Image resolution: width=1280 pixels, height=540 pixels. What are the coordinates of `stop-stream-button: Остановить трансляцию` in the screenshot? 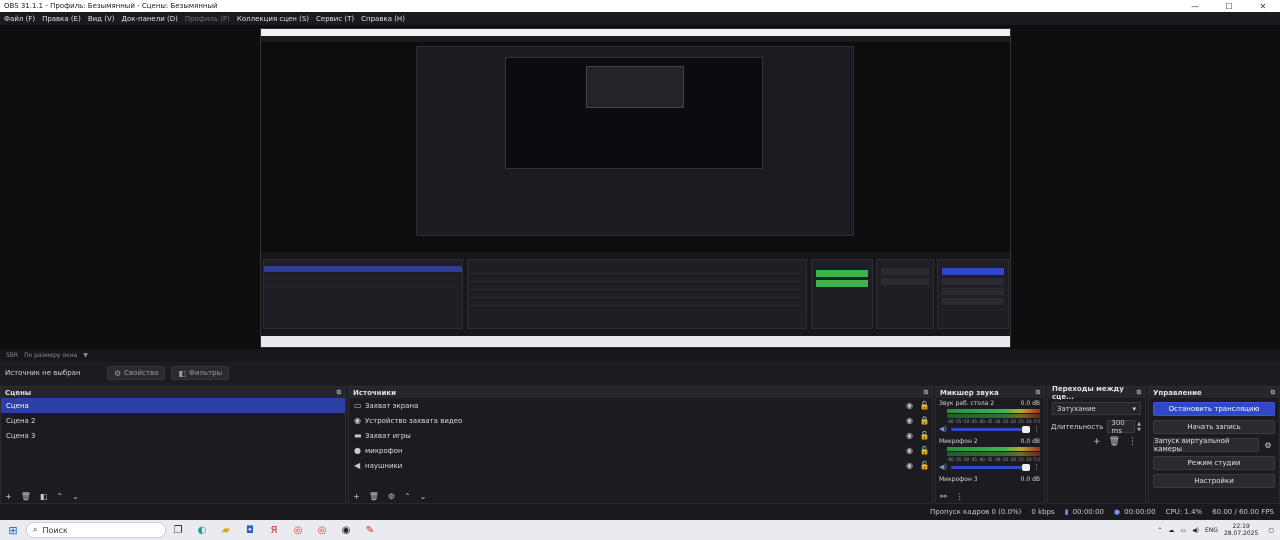 It's located at (1214, 409).